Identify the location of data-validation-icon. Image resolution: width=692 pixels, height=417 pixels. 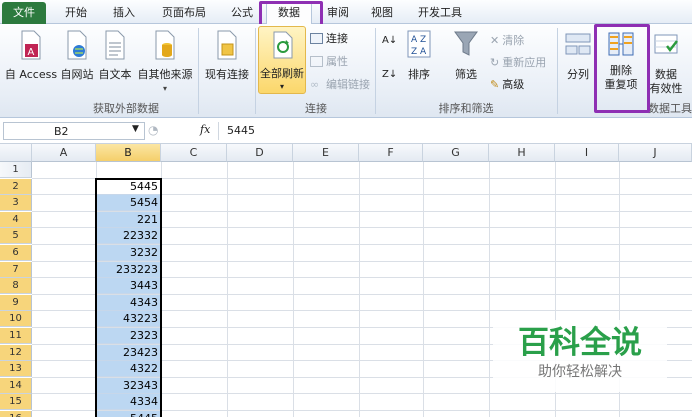
(666, 44).